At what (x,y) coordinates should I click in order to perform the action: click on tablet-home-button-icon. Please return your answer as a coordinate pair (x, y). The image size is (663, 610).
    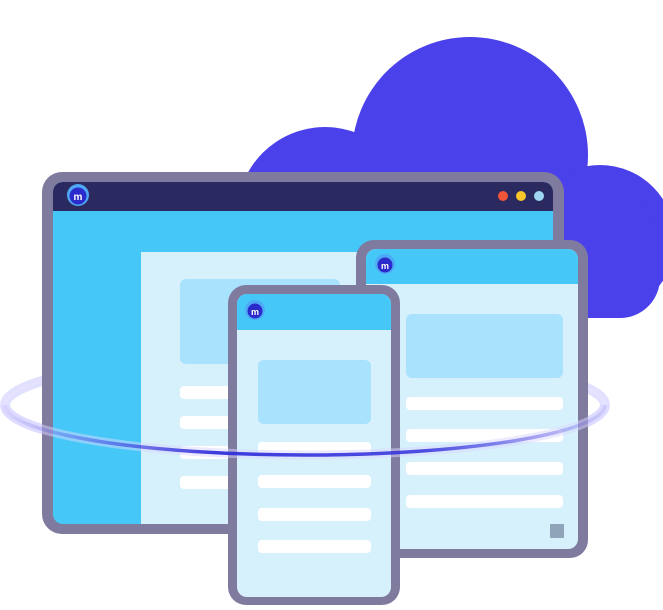
    Looking at the image, I should click on (557, 531).